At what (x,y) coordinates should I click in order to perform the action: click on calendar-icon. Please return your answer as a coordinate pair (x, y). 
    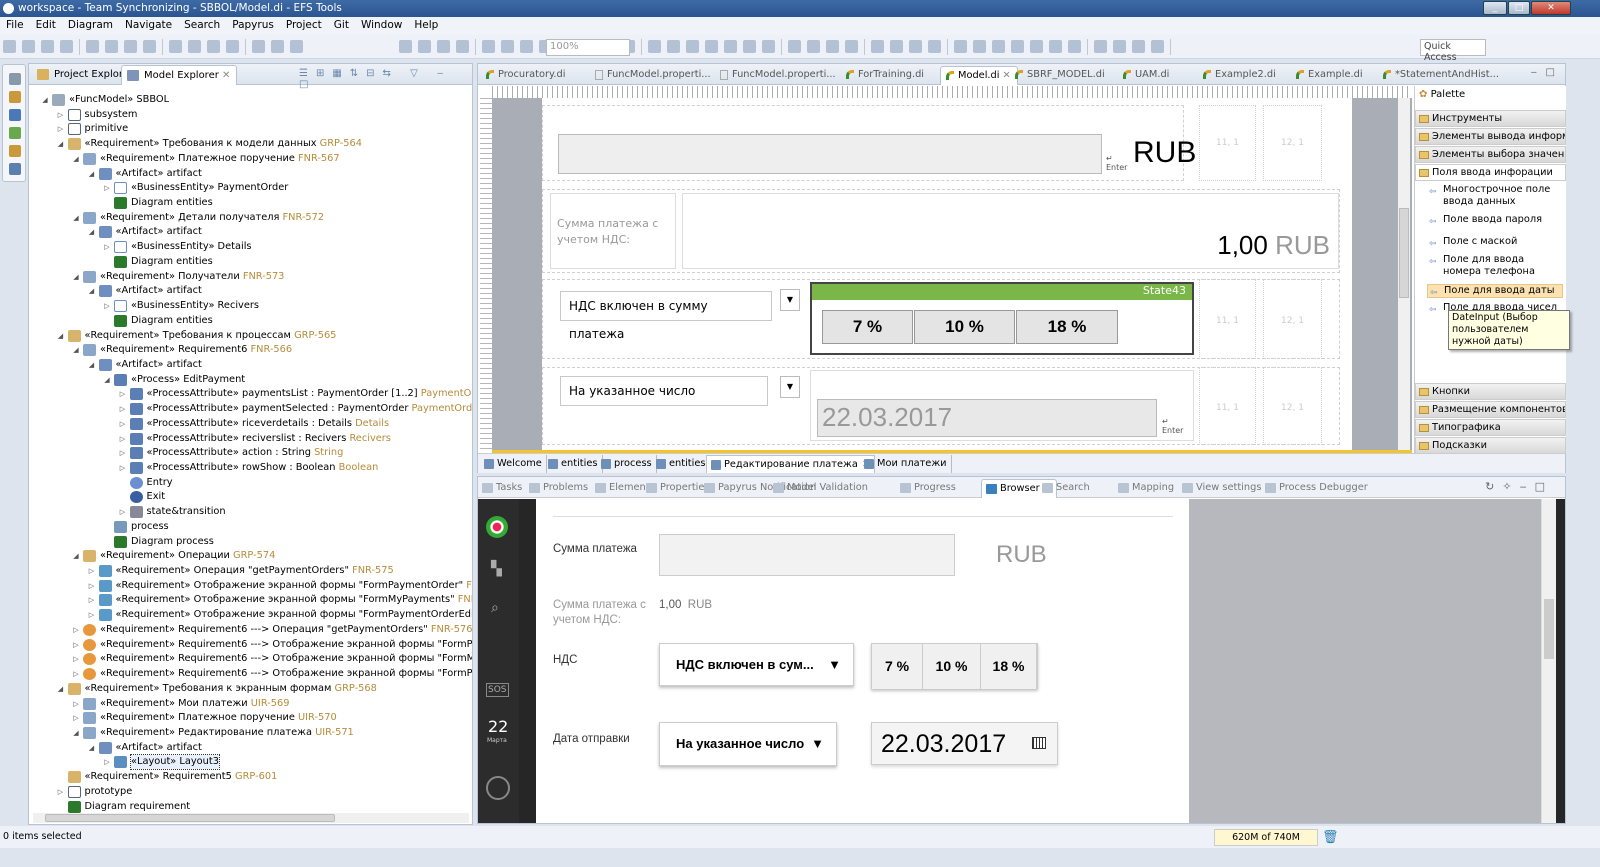
    Looking at the image, I should click on (1039, 743).